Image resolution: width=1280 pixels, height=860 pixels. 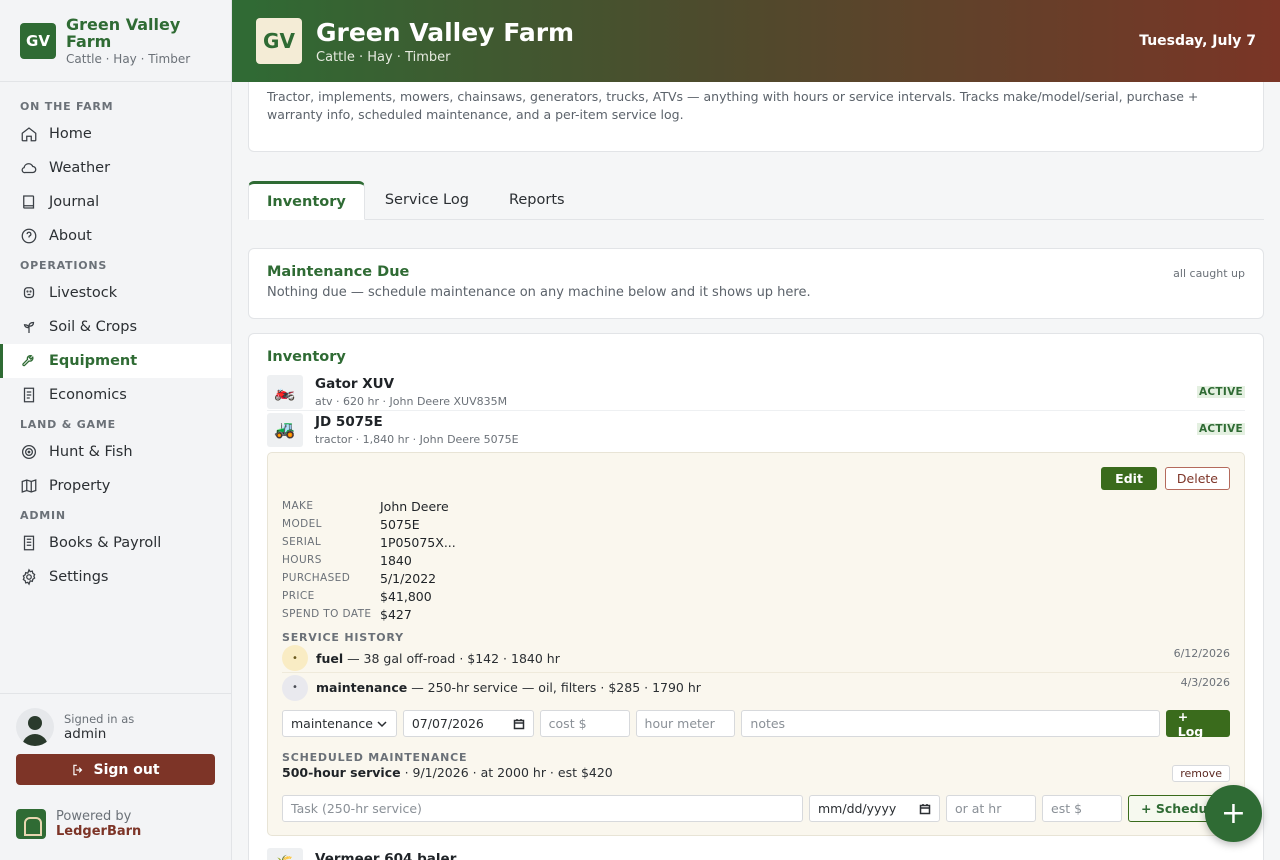 I want to click on spec-value: $427, so click(x=396, y=614).